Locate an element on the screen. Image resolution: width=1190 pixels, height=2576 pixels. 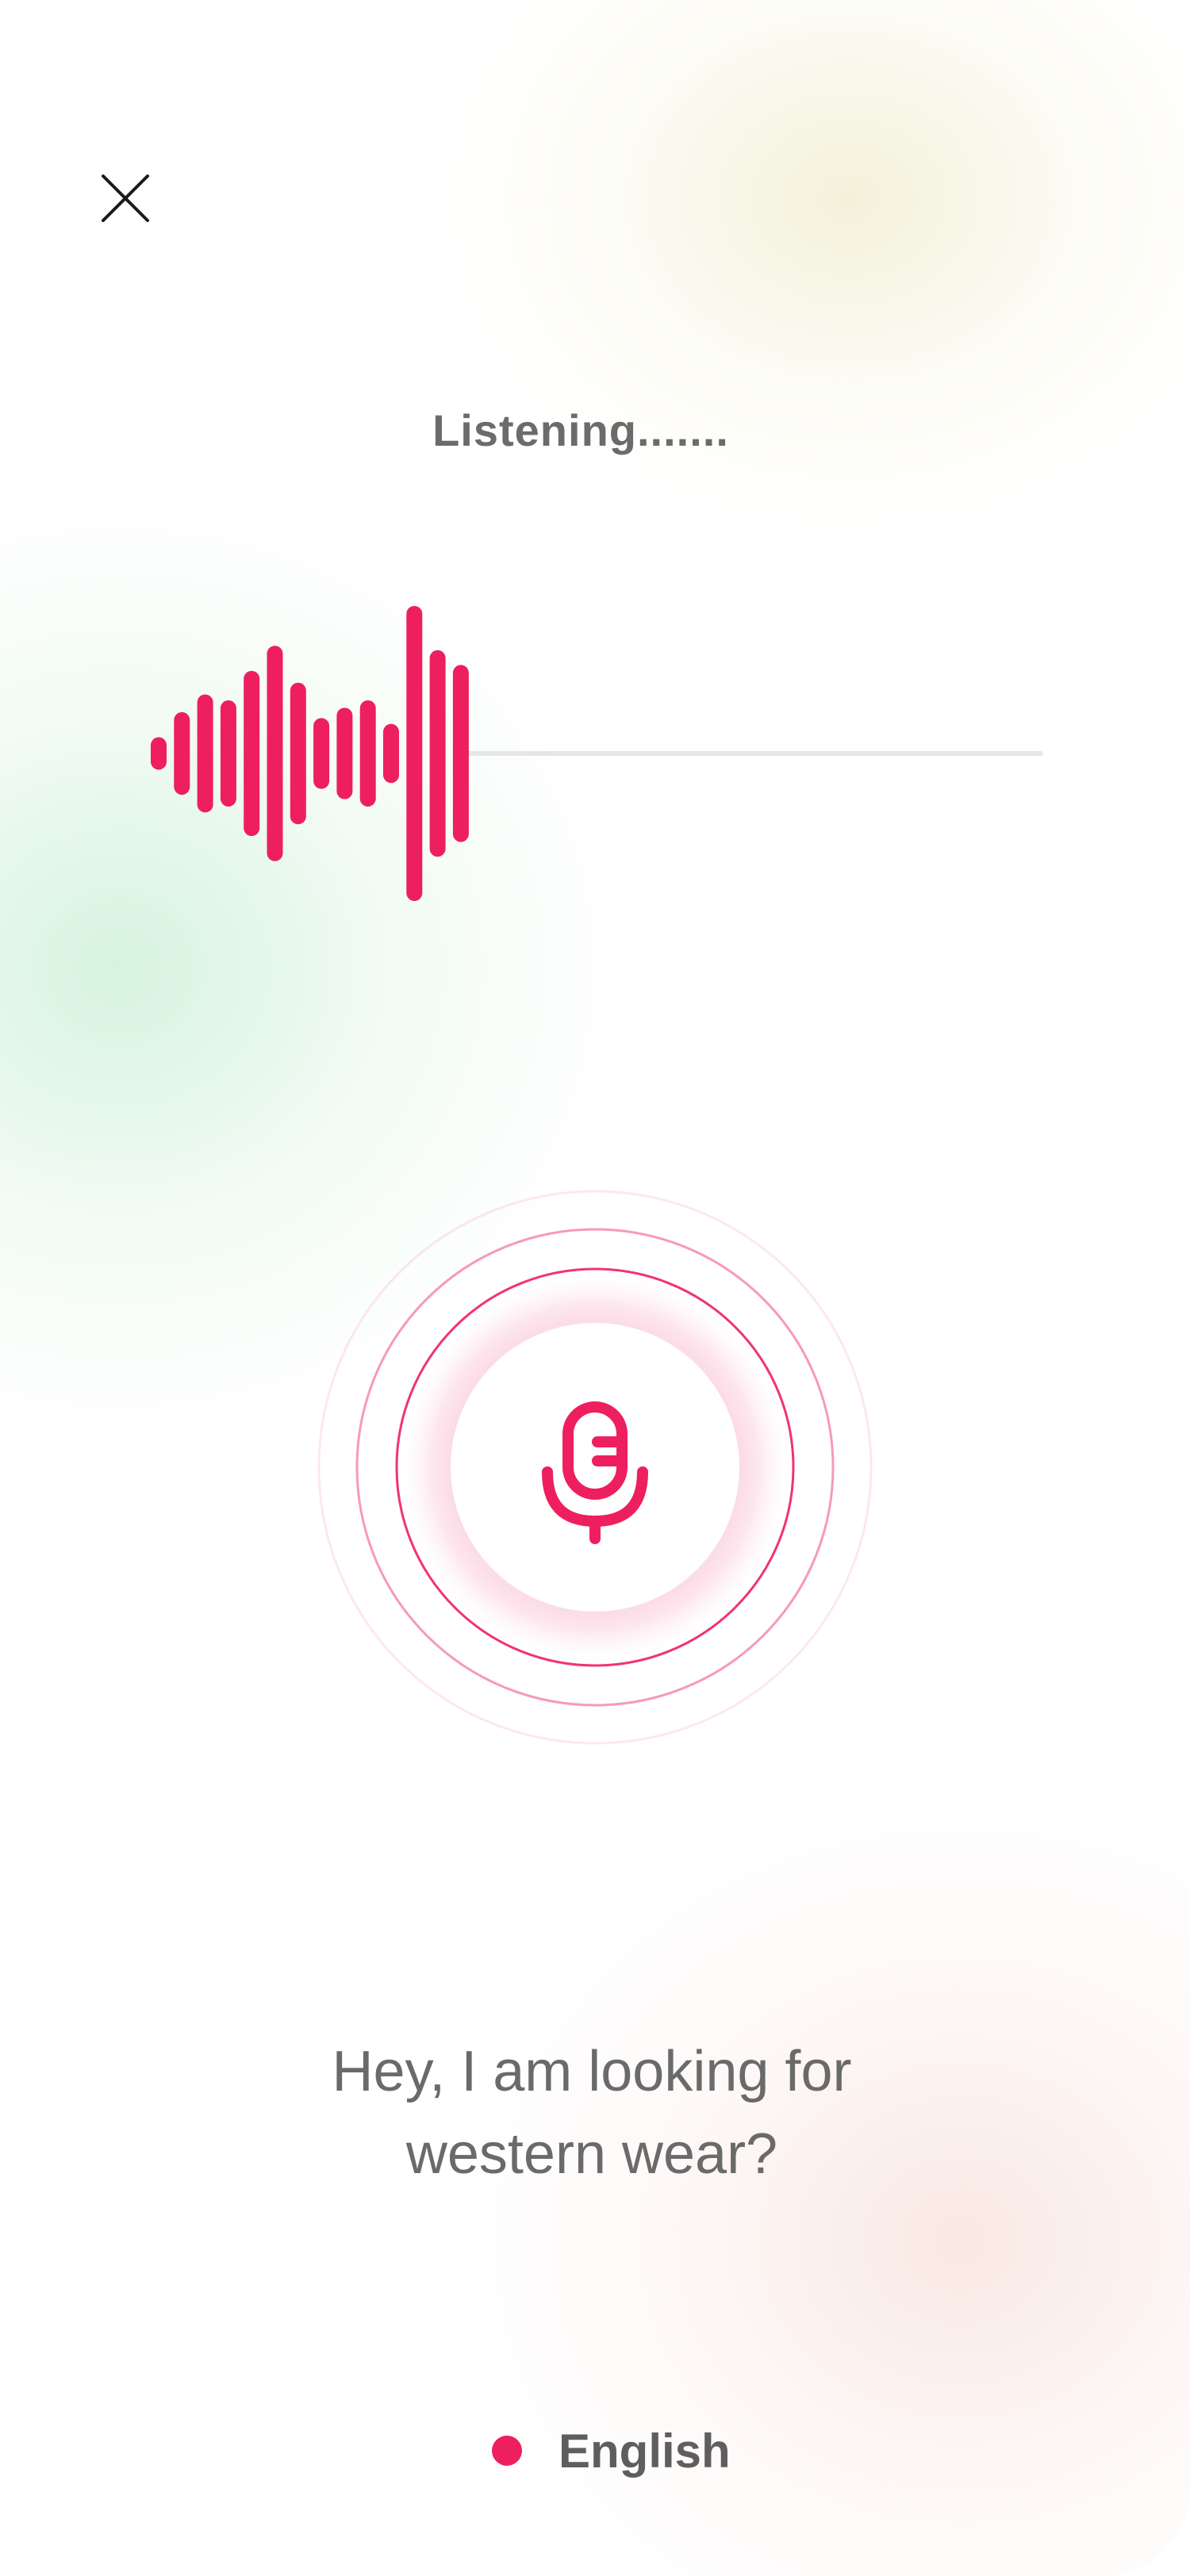
speech-transcript: Hey, I am looking for western wear? is located at coordinates (592, 2112).